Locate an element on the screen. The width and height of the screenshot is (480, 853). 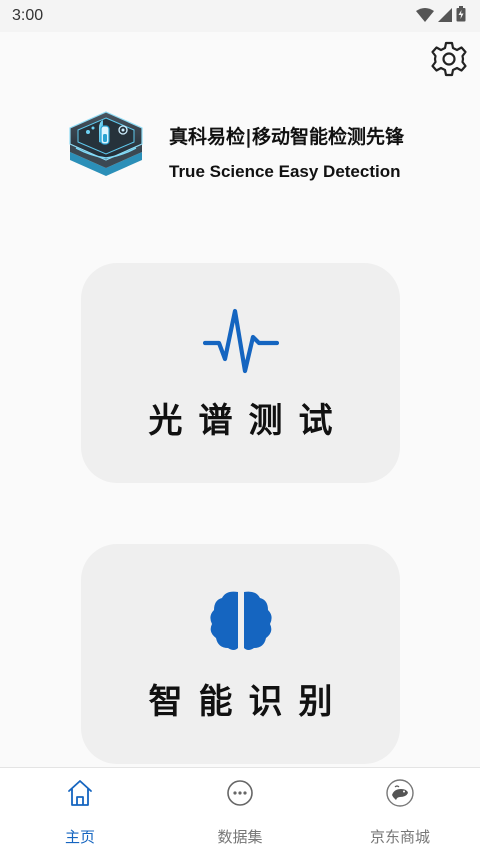
nav-item-dataset: 数据集 is located at coordinates (240, 810).